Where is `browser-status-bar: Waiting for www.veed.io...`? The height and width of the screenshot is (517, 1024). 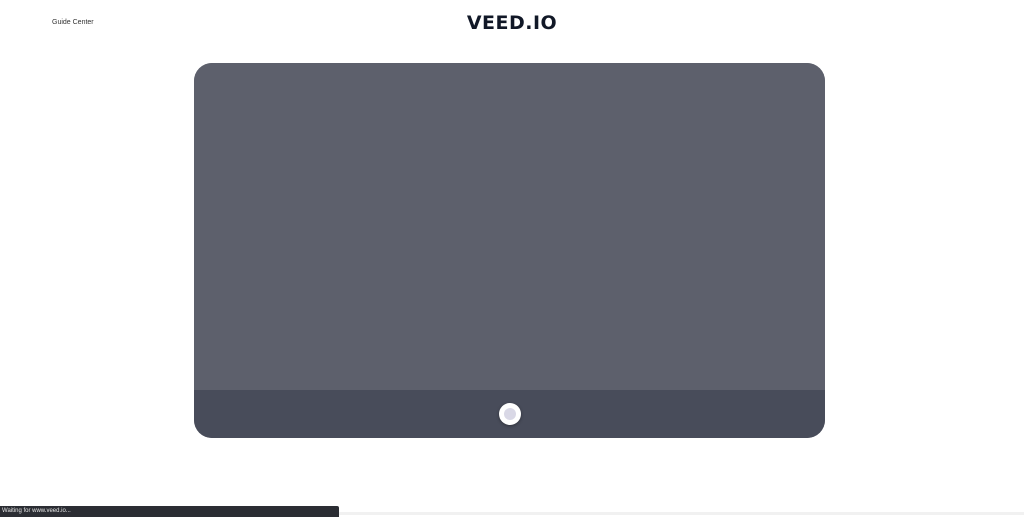 browser-status-bar: Waiting for www.veed.io... is located at coordinates (169, 511).